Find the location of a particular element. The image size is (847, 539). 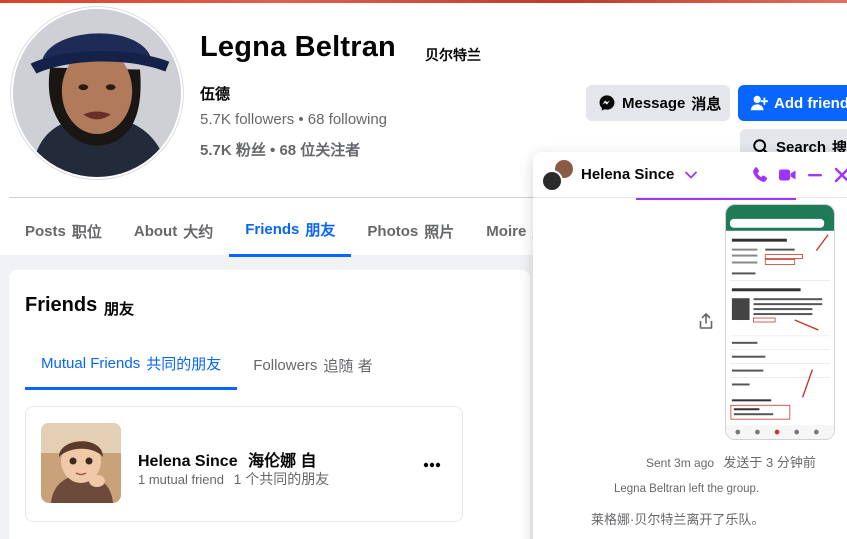

tab-posts-label: Posts is located at coordinates (45, 231).